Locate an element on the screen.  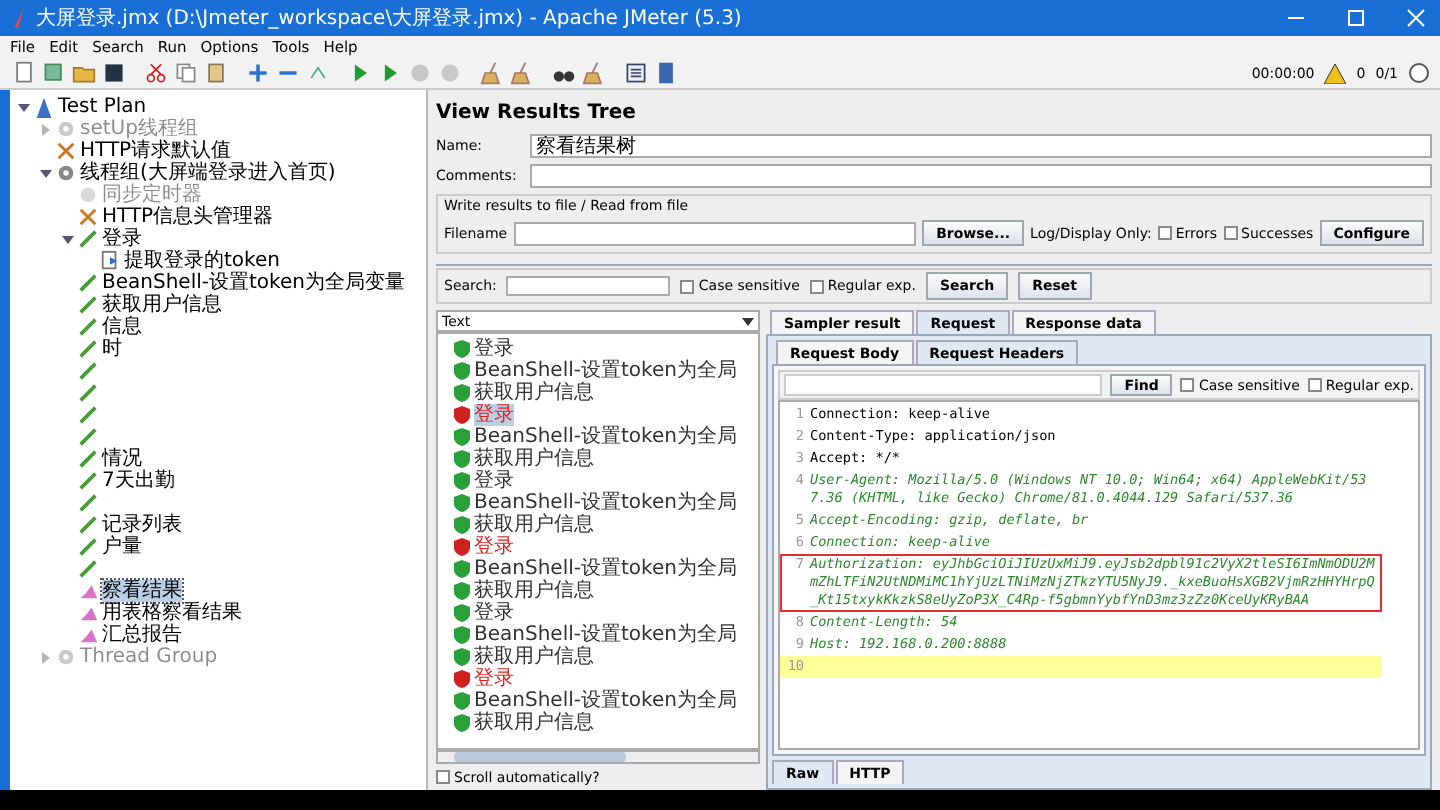
window-title: 大屏登录.jmx (D:\Jmeter_workspace\大屏登录.jmx) - Apache JMeter (5.3) is located at coordinates (390, 18).